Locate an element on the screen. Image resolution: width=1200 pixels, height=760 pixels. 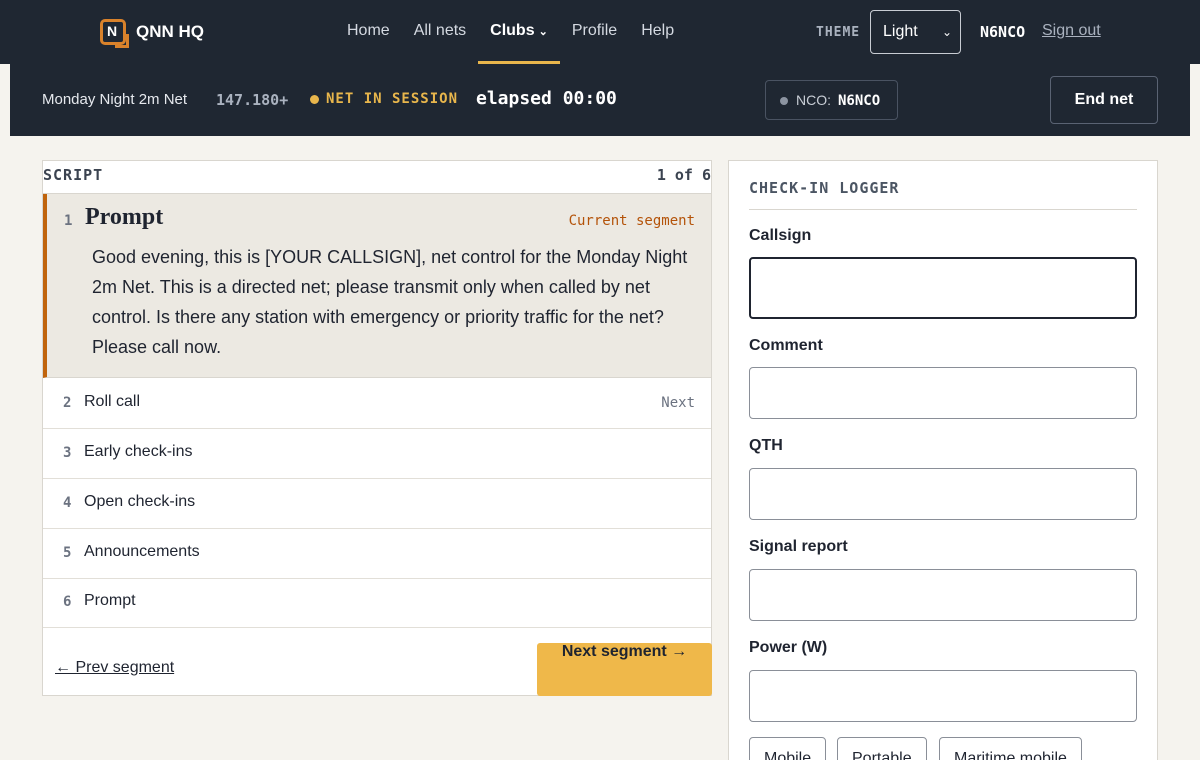
segment-title: Early check-ins is located at coordinates (138, 451).